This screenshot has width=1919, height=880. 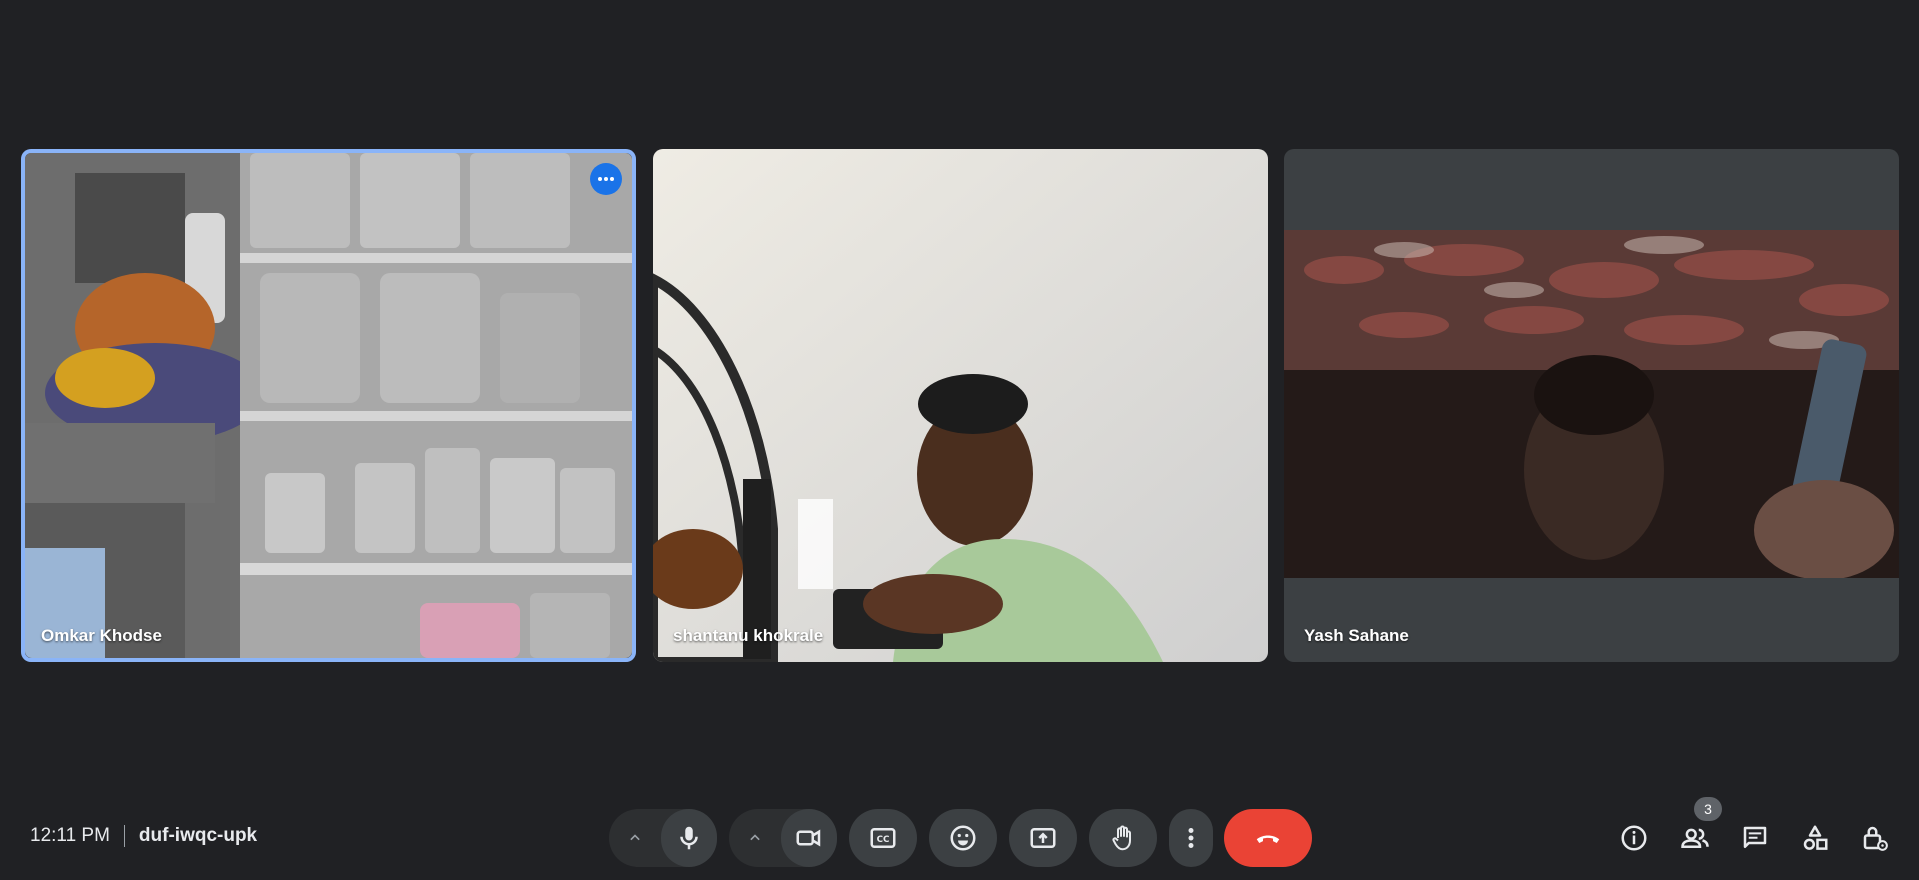 I want to click on more-options-icon, so click(x=606, y=179).